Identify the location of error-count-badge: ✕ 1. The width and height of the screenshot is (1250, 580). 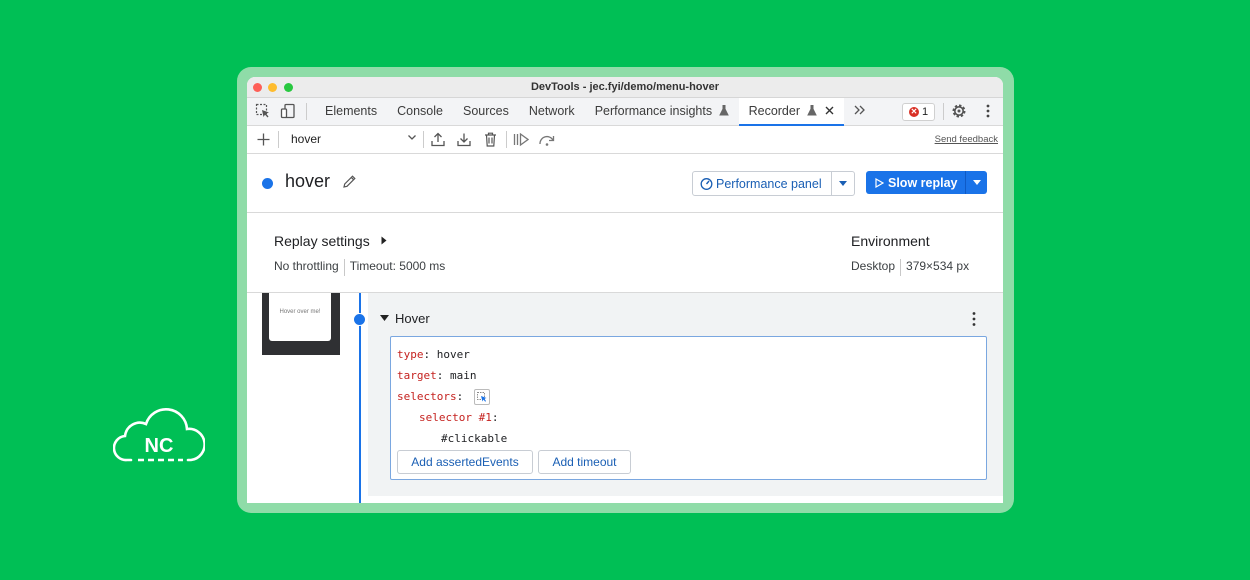
(918, 112).